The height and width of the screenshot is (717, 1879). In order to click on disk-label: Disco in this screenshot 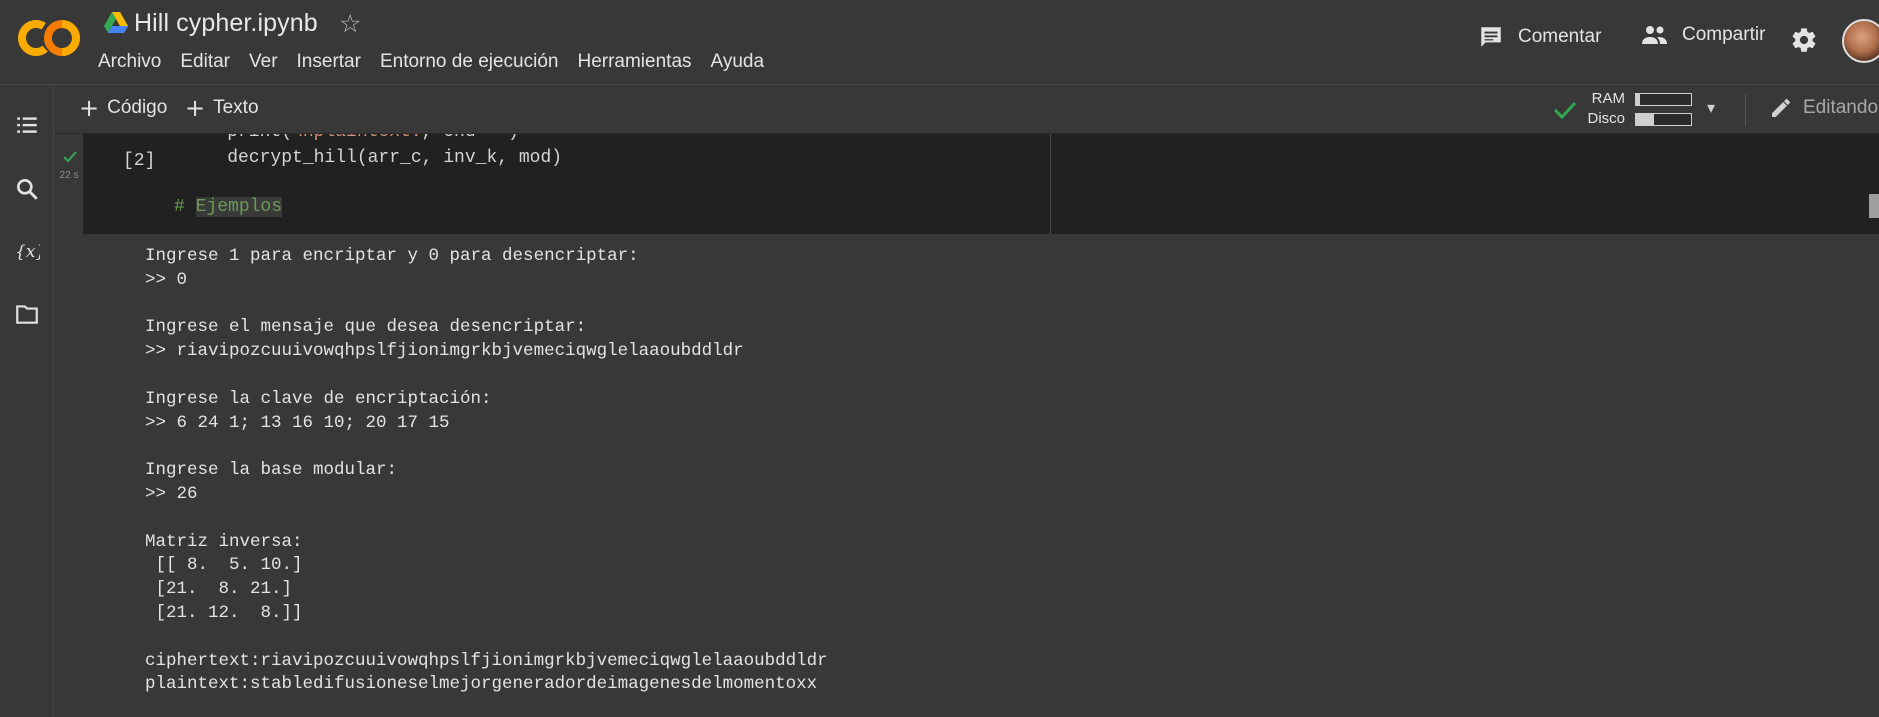, I will do `click(1606, 118)`.